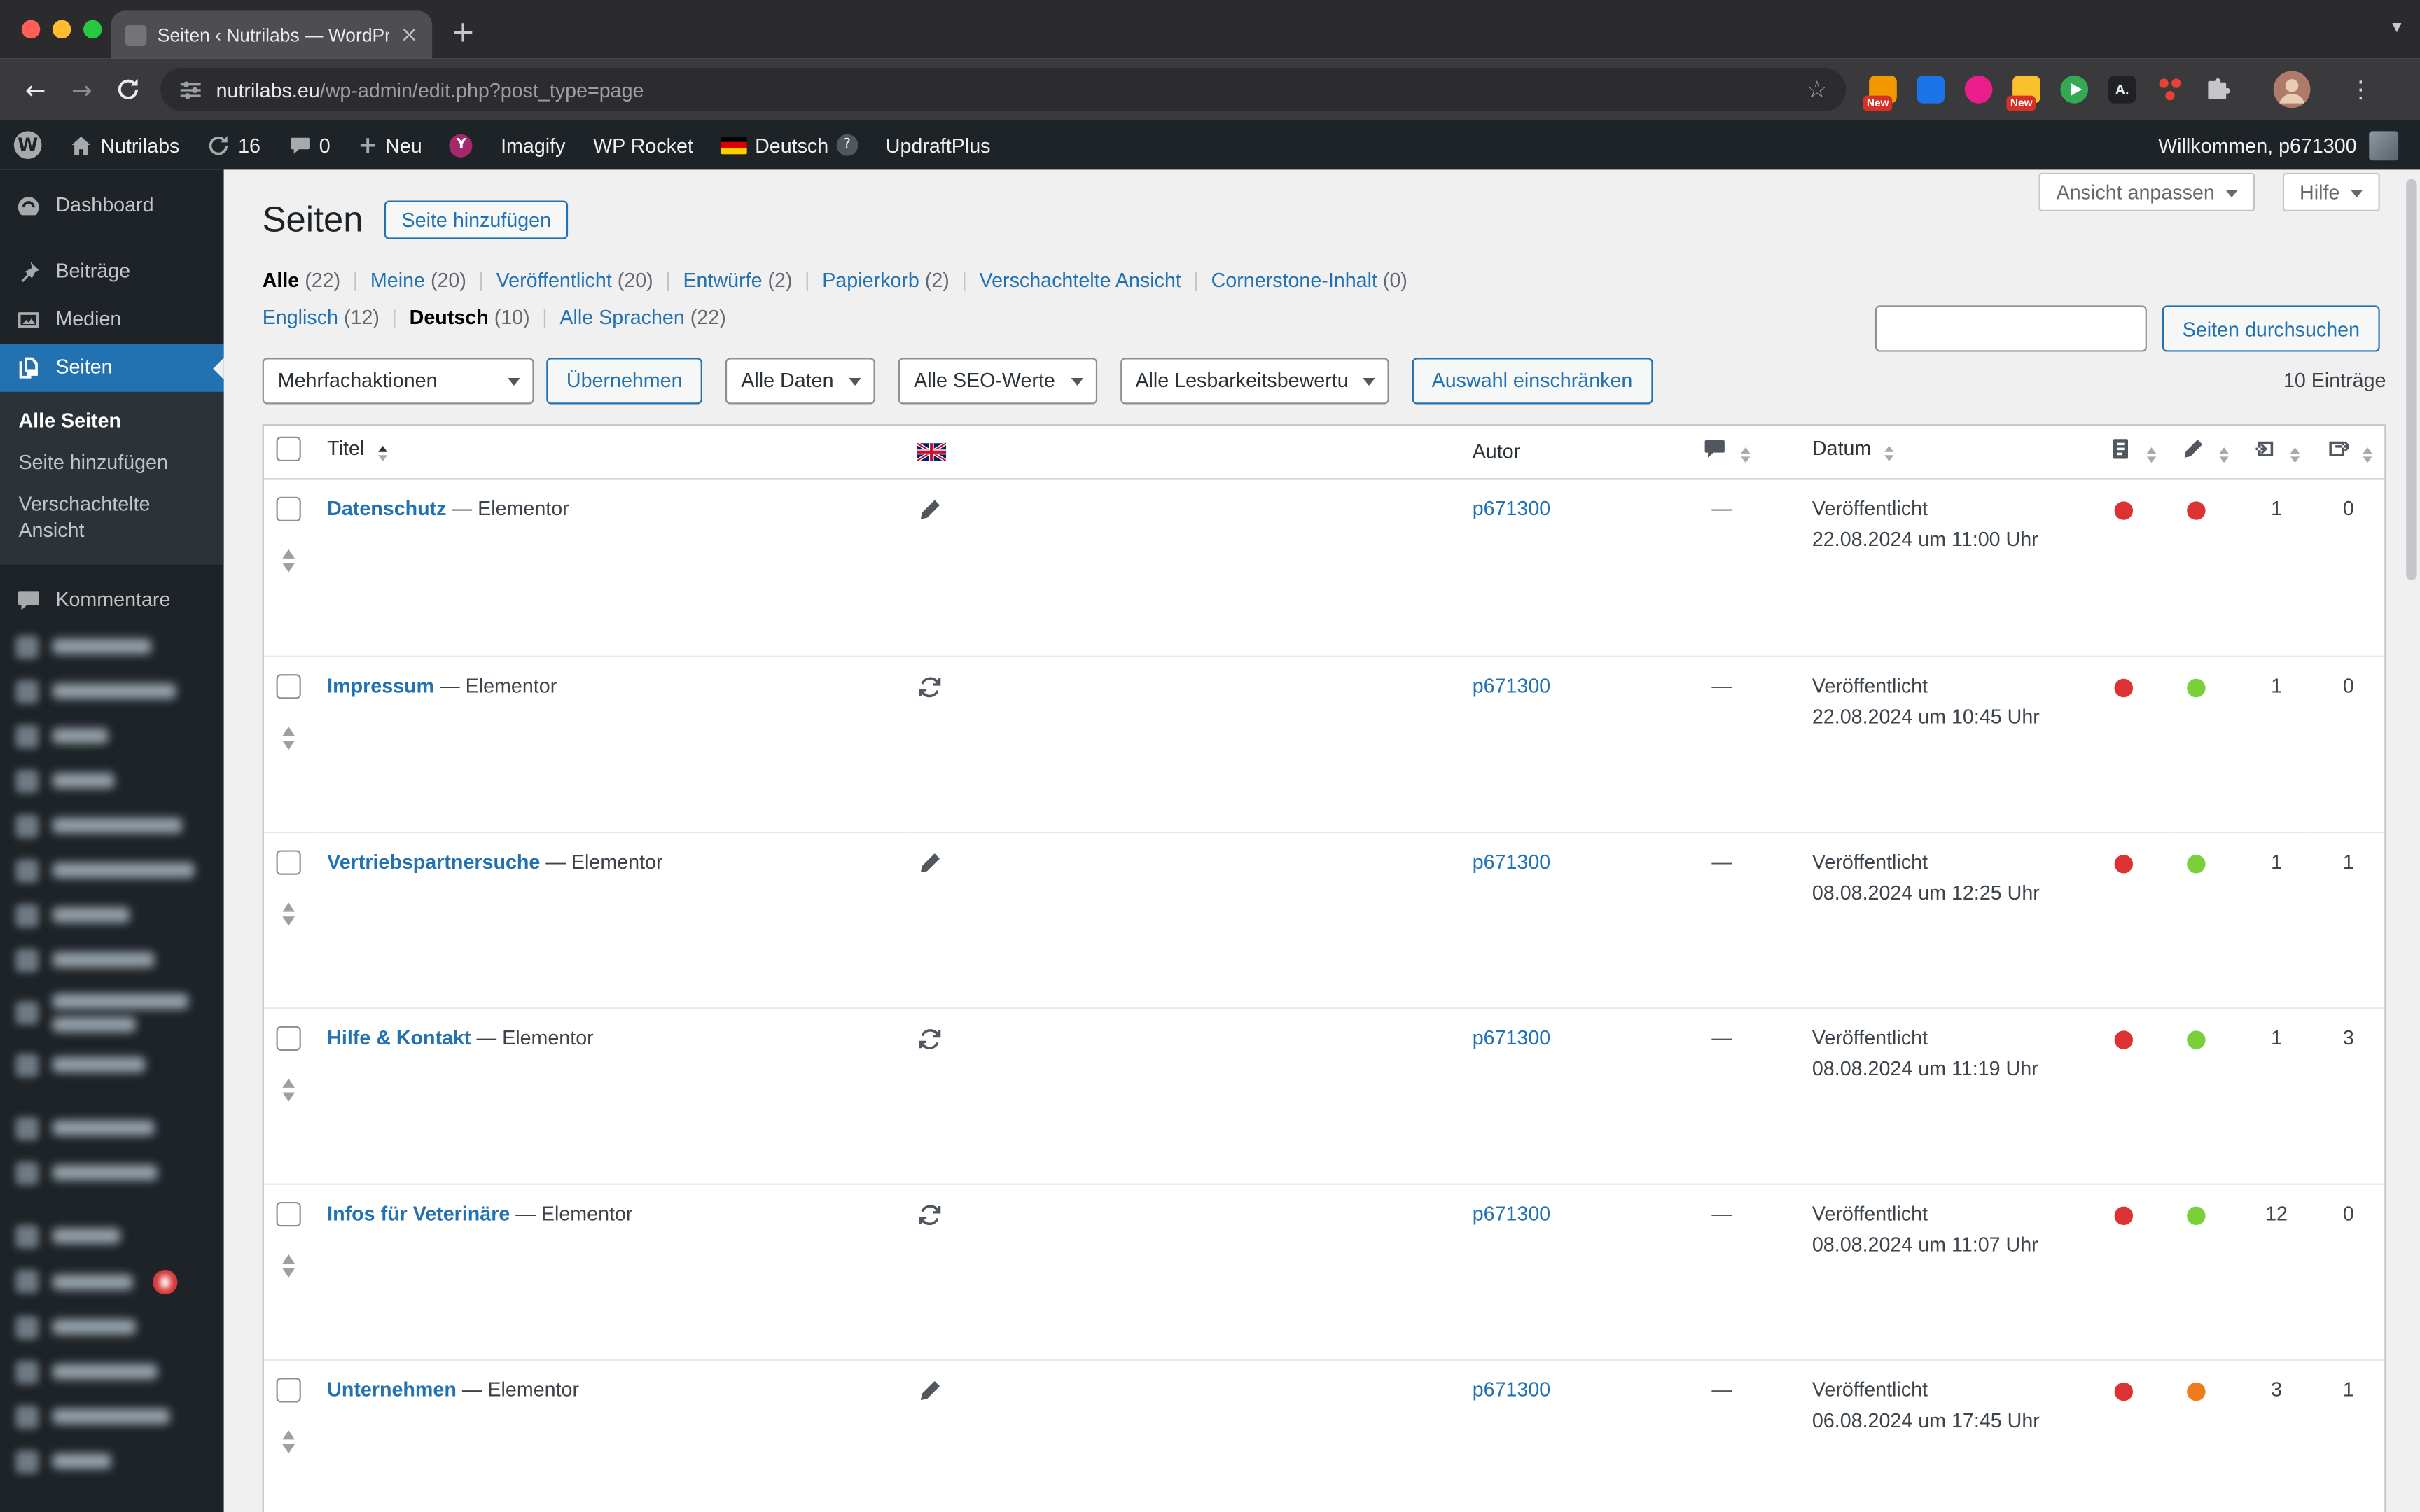 Image resolution: width=2420 pixels, height=1512 pixels. I want to click on page-title-link: Impressum, so click(380, 685).